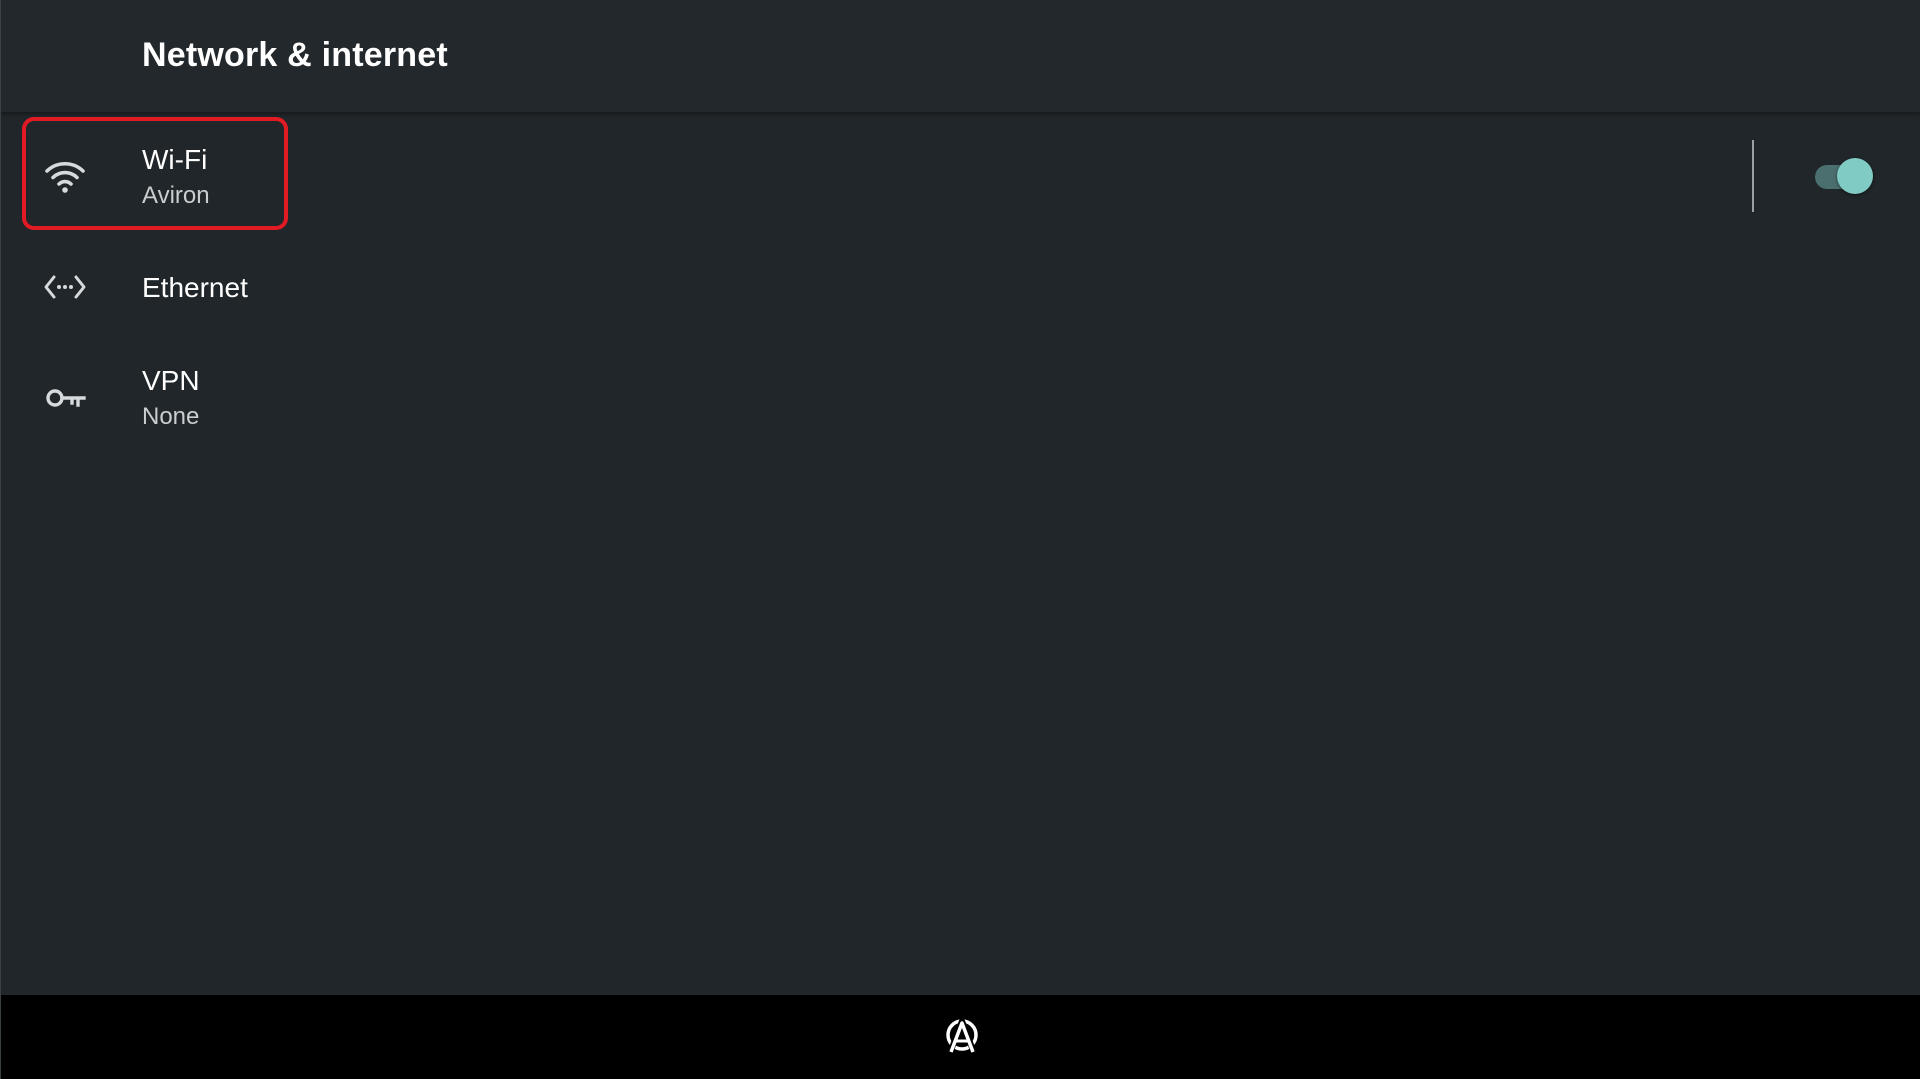 This screenshot has width=1920, height=1079. I want to click on app-header: Network & internet, so click(960, 56).